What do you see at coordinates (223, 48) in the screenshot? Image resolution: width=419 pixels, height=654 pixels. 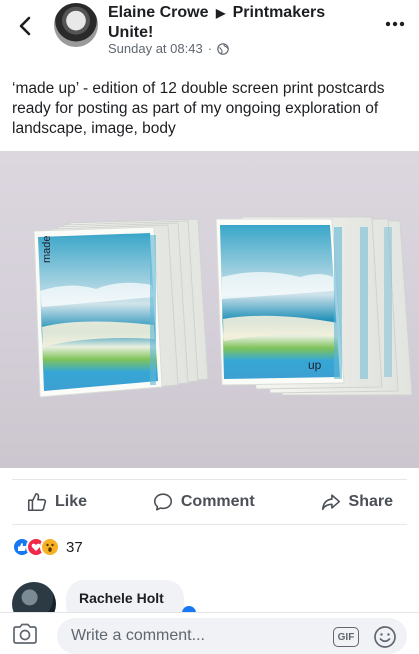 I see `globe-icon` at bounding box center [223, 48].